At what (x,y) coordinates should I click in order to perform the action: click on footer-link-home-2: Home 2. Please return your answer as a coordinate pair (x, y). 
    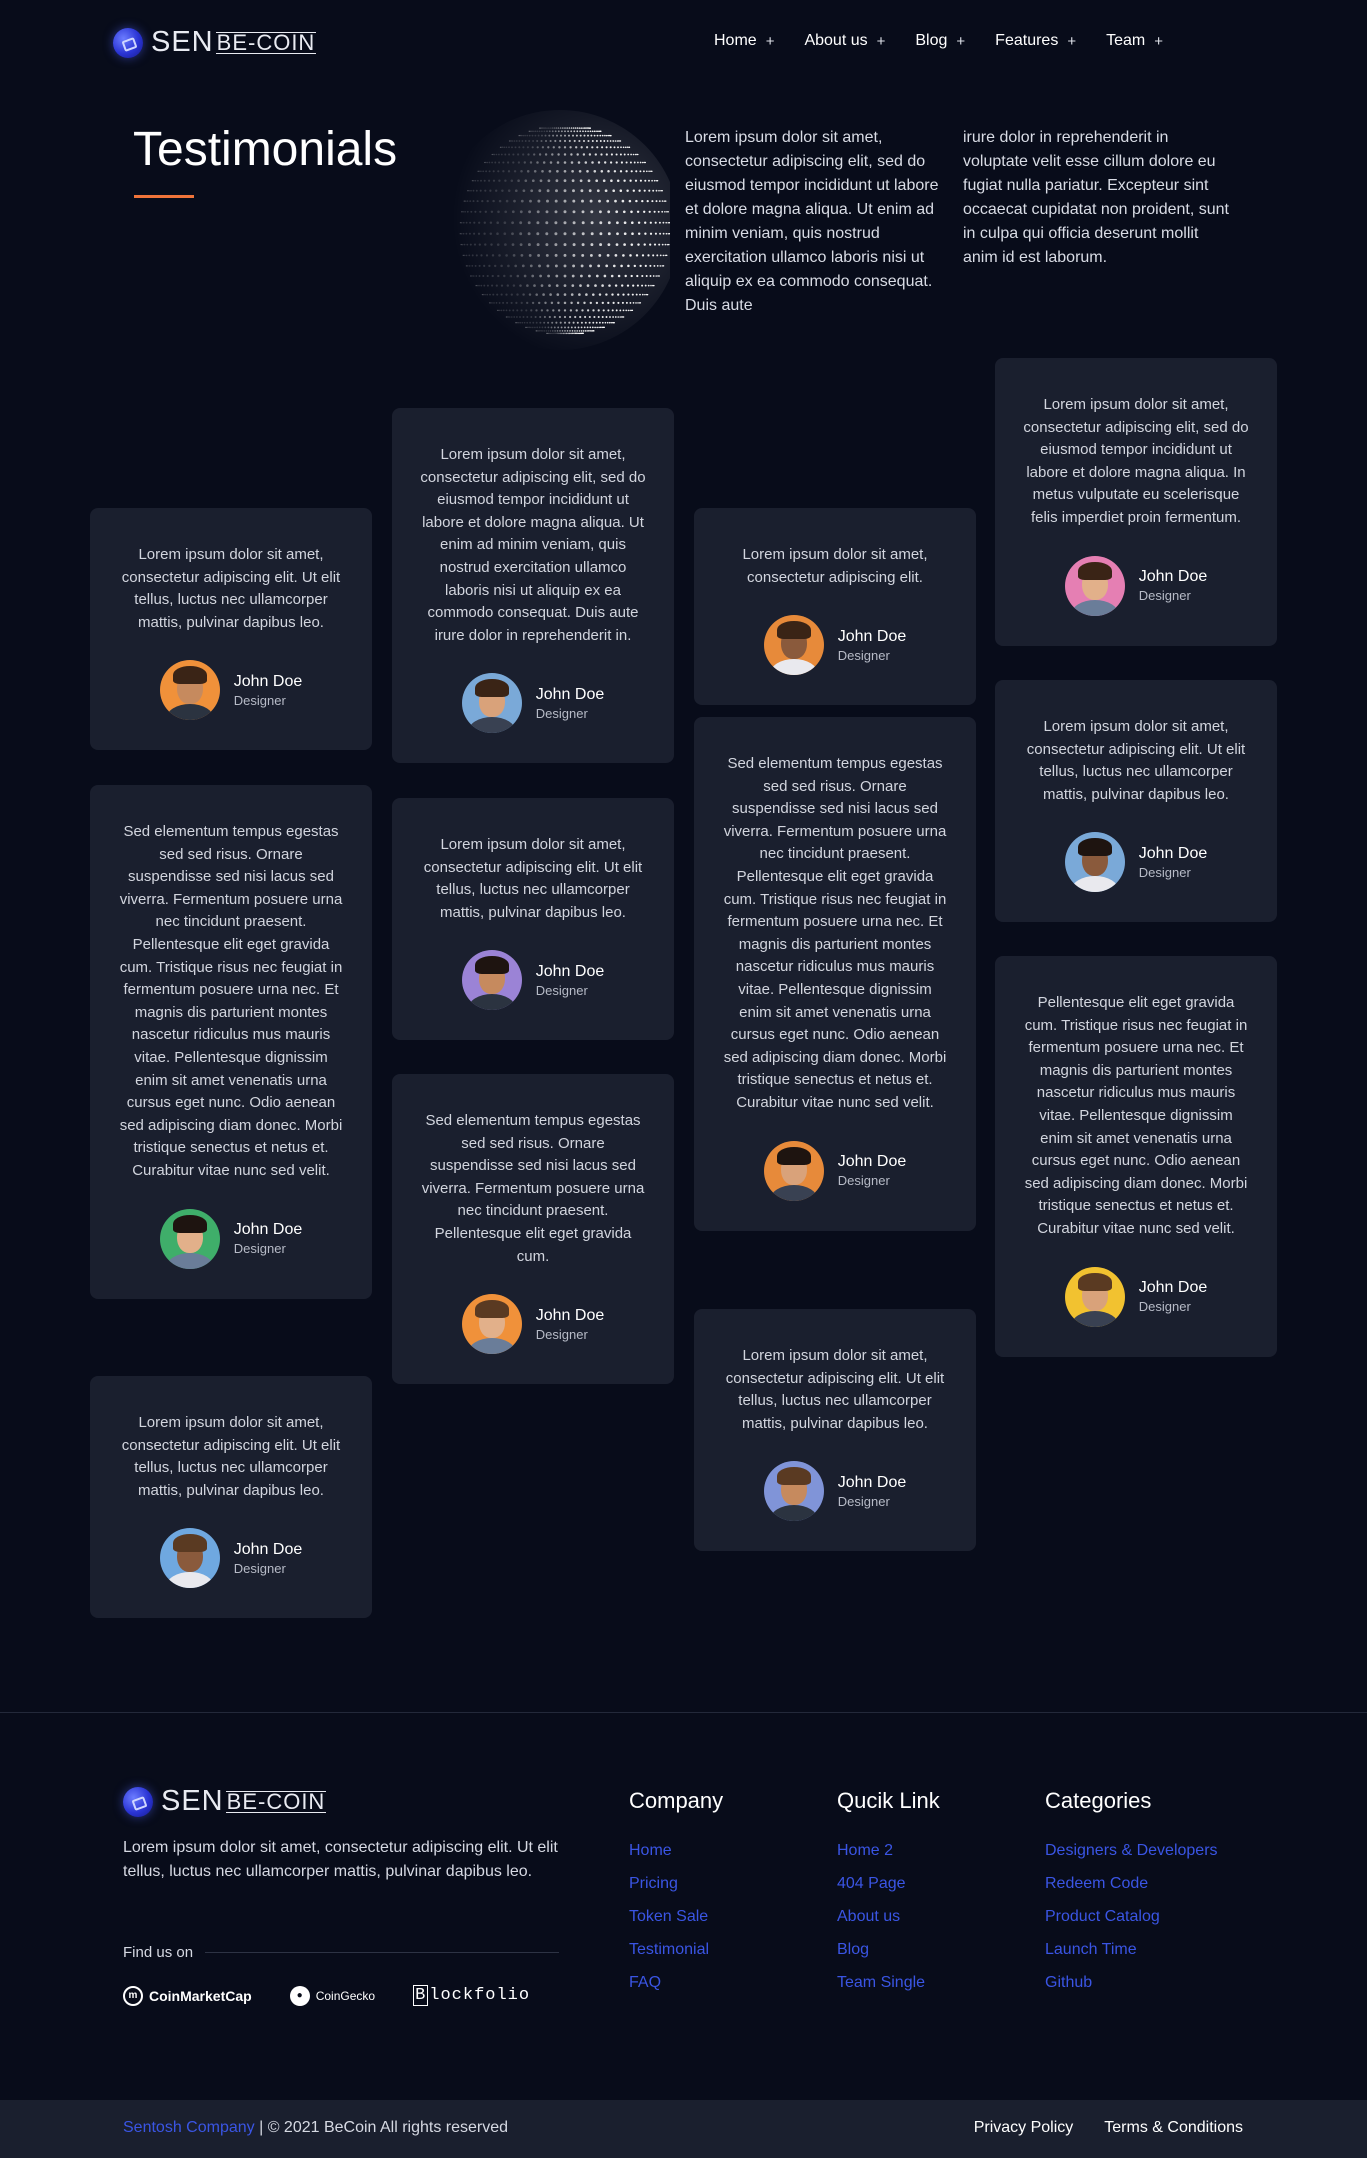
    Looking at the image, I should click on (937, 1850).